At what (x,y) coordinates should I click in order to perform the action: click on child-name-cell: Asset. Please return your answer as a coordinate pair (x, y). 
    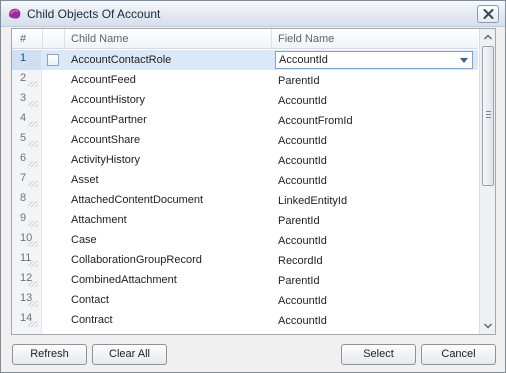
    Looking at the image, I should click on (85, 180).